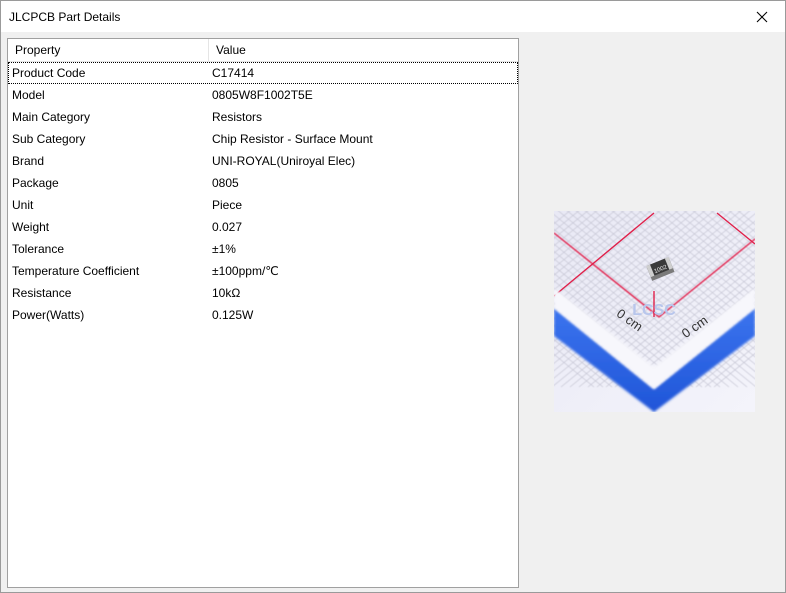 This screenshot has height=593, width=786. Describe the element at coordinates (42, 293) in the screenshot. I see `property-cell: Resistance` at that location.